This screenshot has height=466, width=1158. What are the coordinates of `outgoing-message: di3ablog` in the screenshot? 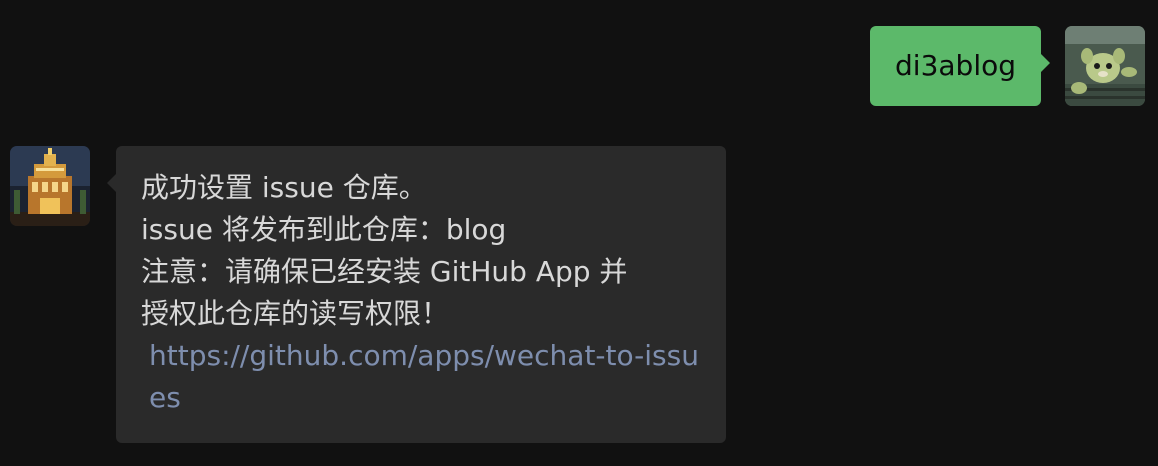 It's located at (1007, 66).